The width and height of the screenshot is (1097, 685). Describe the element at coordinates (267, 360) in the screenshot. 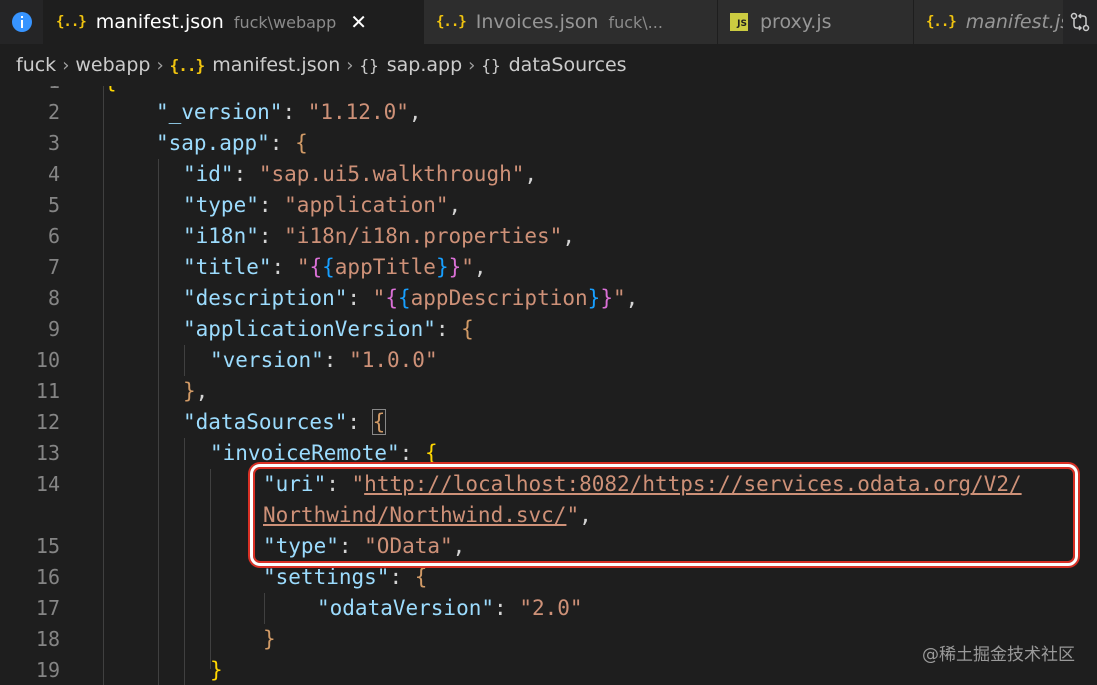

I see `json-key: "version"` at that location.